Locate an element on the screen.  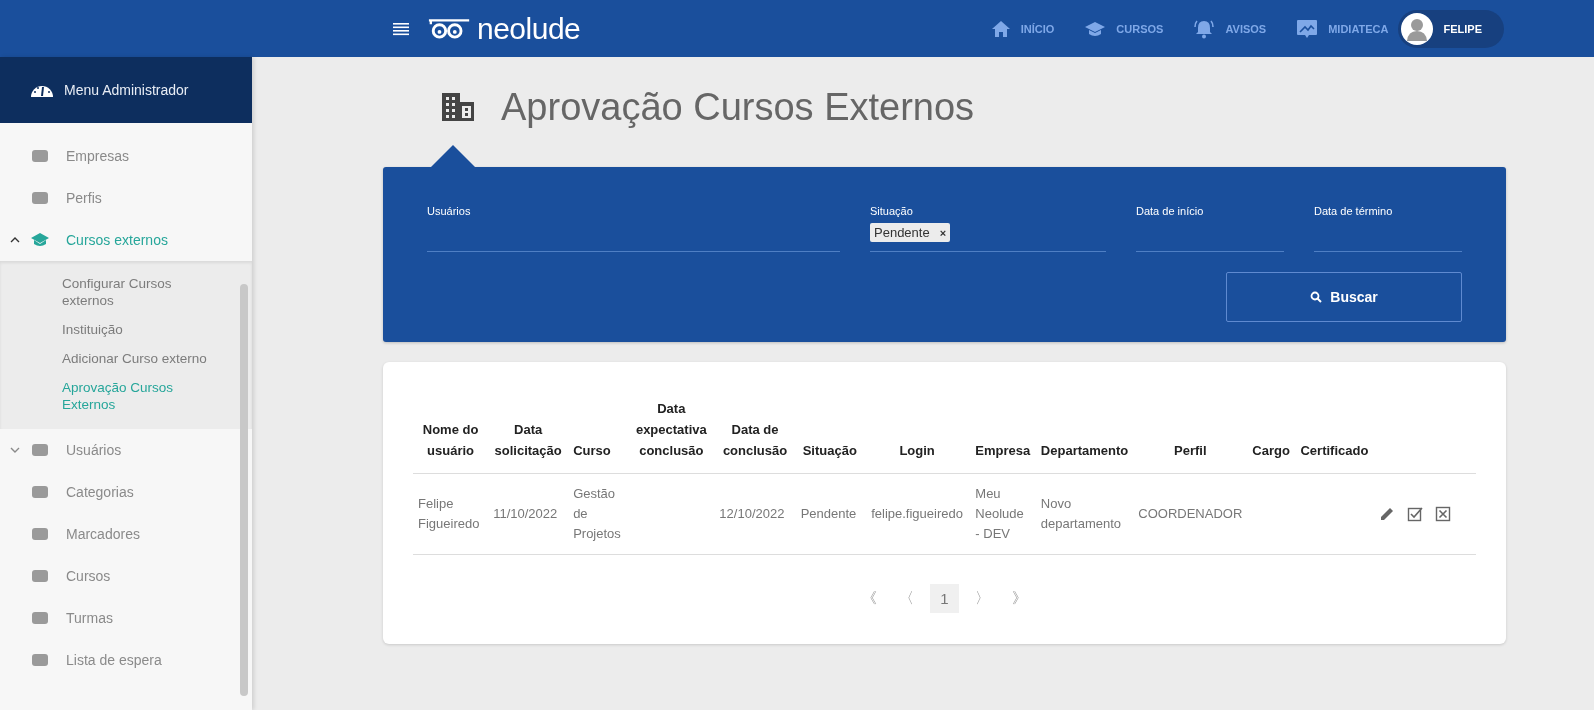
reject-icon is located at coordinates (1443, 514).